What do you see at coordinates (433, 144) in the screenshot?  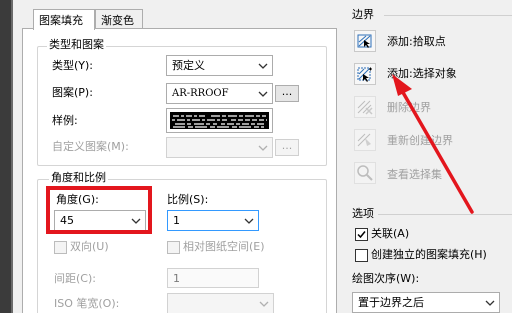 I see `annotation-arrow` at bounding box center [433, 144].